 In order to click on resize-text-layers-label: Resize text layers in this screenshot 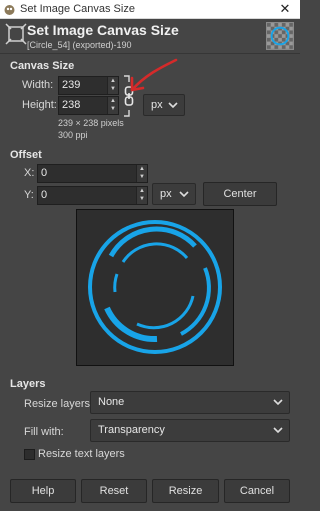, I will do `click(81, 454)`.